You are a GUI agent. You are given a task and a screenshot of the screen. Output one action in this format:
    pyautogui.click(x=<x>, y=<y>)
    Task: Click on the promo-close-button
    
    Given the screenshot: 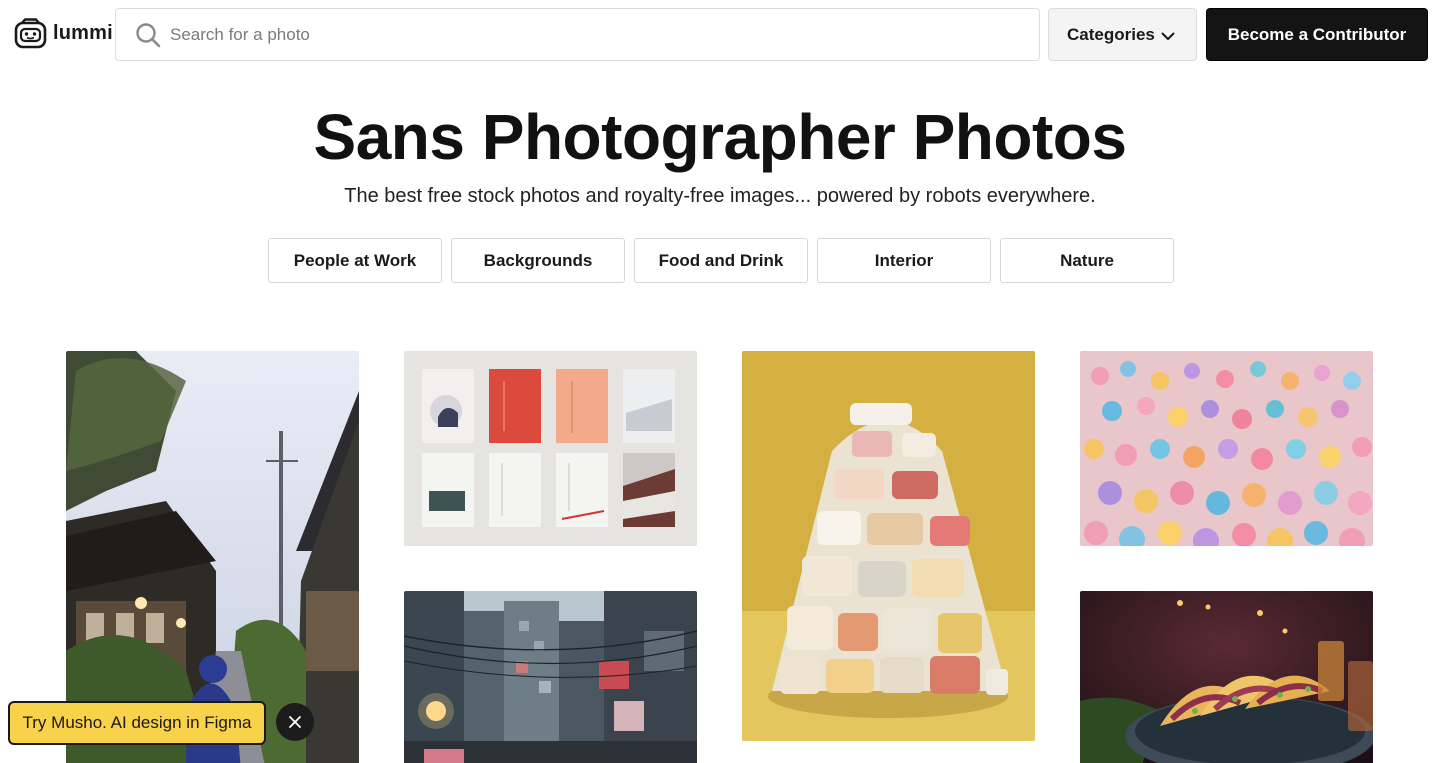 What is the action you would take?
    pyautogui.click(x=295, y=722)
    